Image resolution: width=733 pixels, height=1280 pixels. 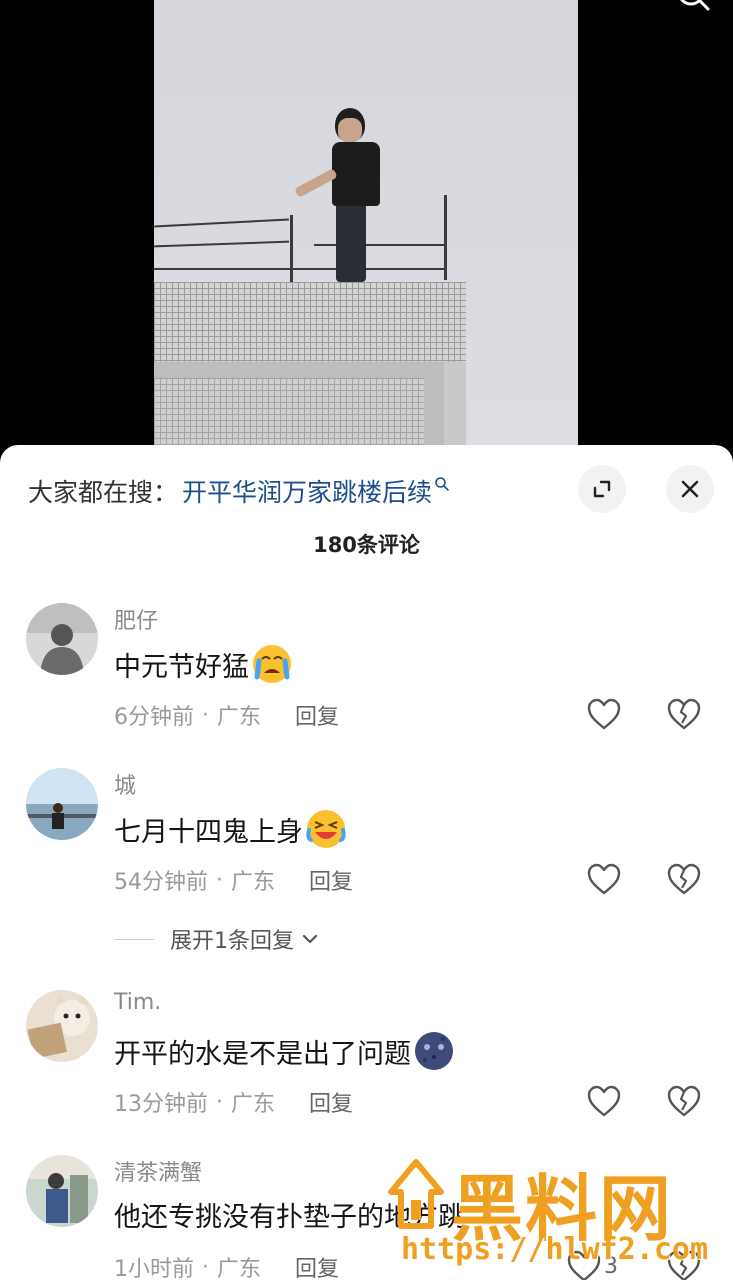 What do you see at coordinates (366, 678) in the screenshot?
I see `comment-item: 肥仔 中元节好猛 6分钟前 · 广东 回复` at bounding box center [366, 678].